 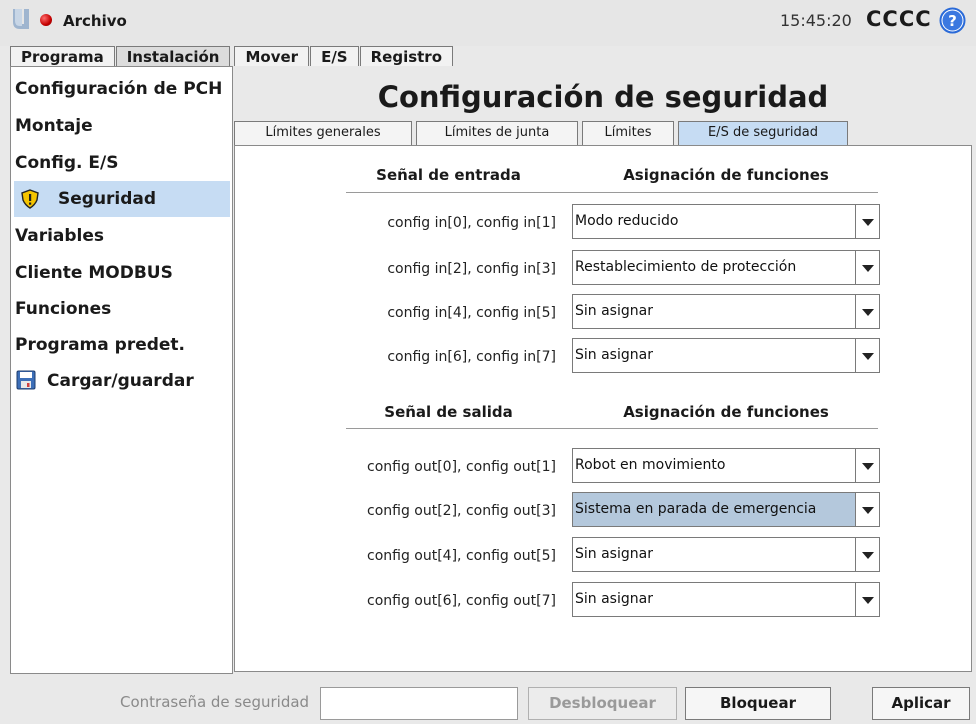 I want to click on sidebar-item-label: Configuración de PCH, so click(x=119, y=89).